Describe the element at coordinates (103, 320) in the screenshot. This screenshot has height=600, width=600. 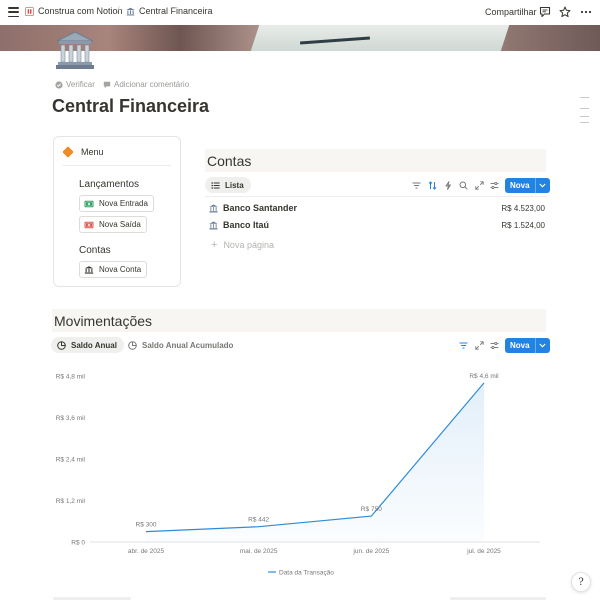
I see `movimentacoes-title: Movimentações` at that location.